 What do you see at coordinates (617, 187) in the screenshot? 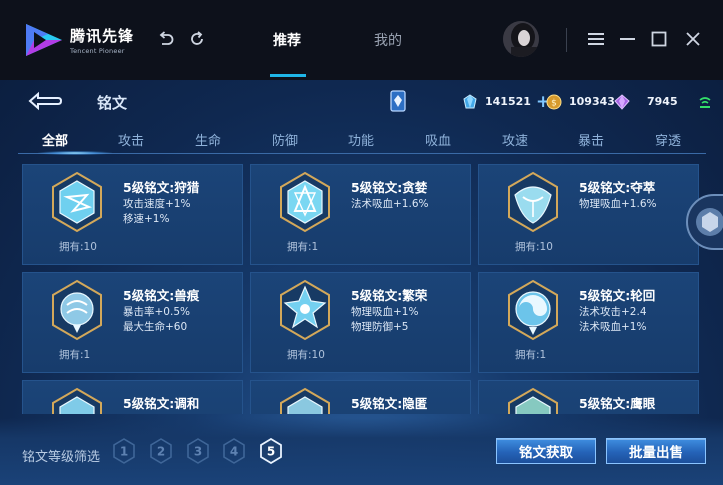
I see `card-name: 5级铭文:夺萃` at bounding box center [617, 187].